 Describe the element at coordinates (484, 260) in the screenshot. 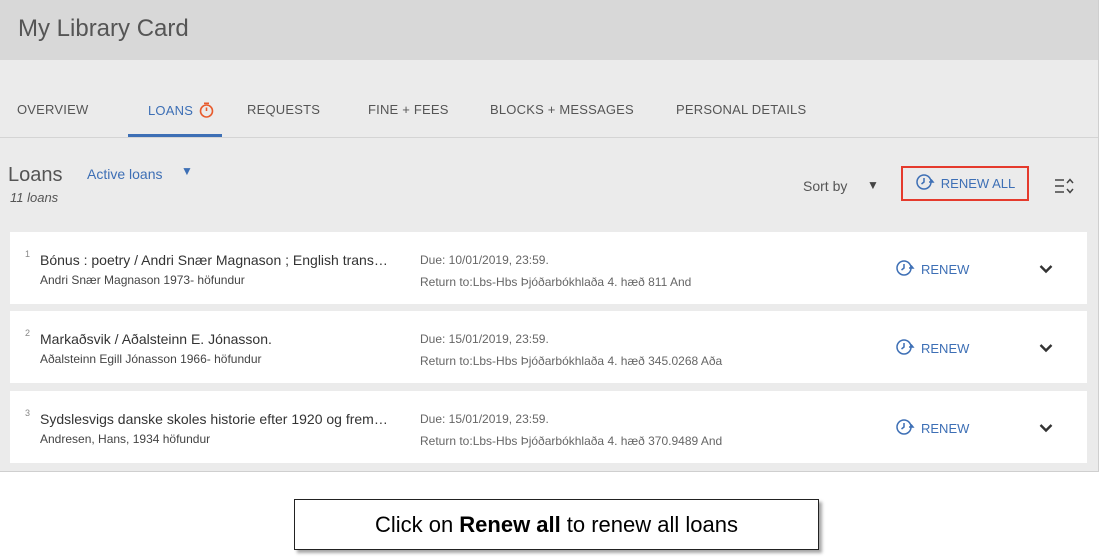

I see `loan-due-date: Due: 10/01/2019, 23:59.` at that location.